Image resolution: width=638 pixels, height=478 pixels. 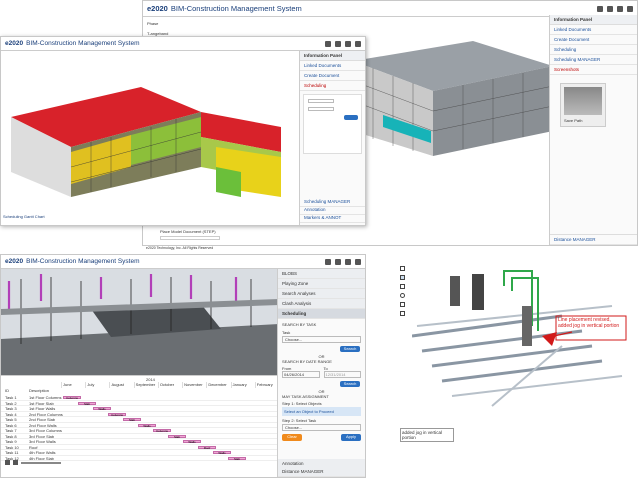 I want to click on panel-item-sched-manager: Scheduling MANAGER, so click(x=593, y=60).